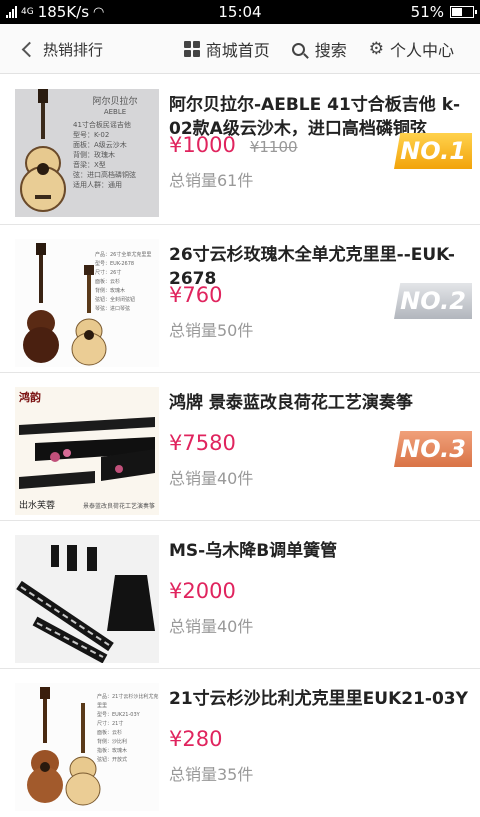 The height and width of the screenshot is (817, 480). I want to click on price-row: ¥1000 ¥1100, so click(233, 145).